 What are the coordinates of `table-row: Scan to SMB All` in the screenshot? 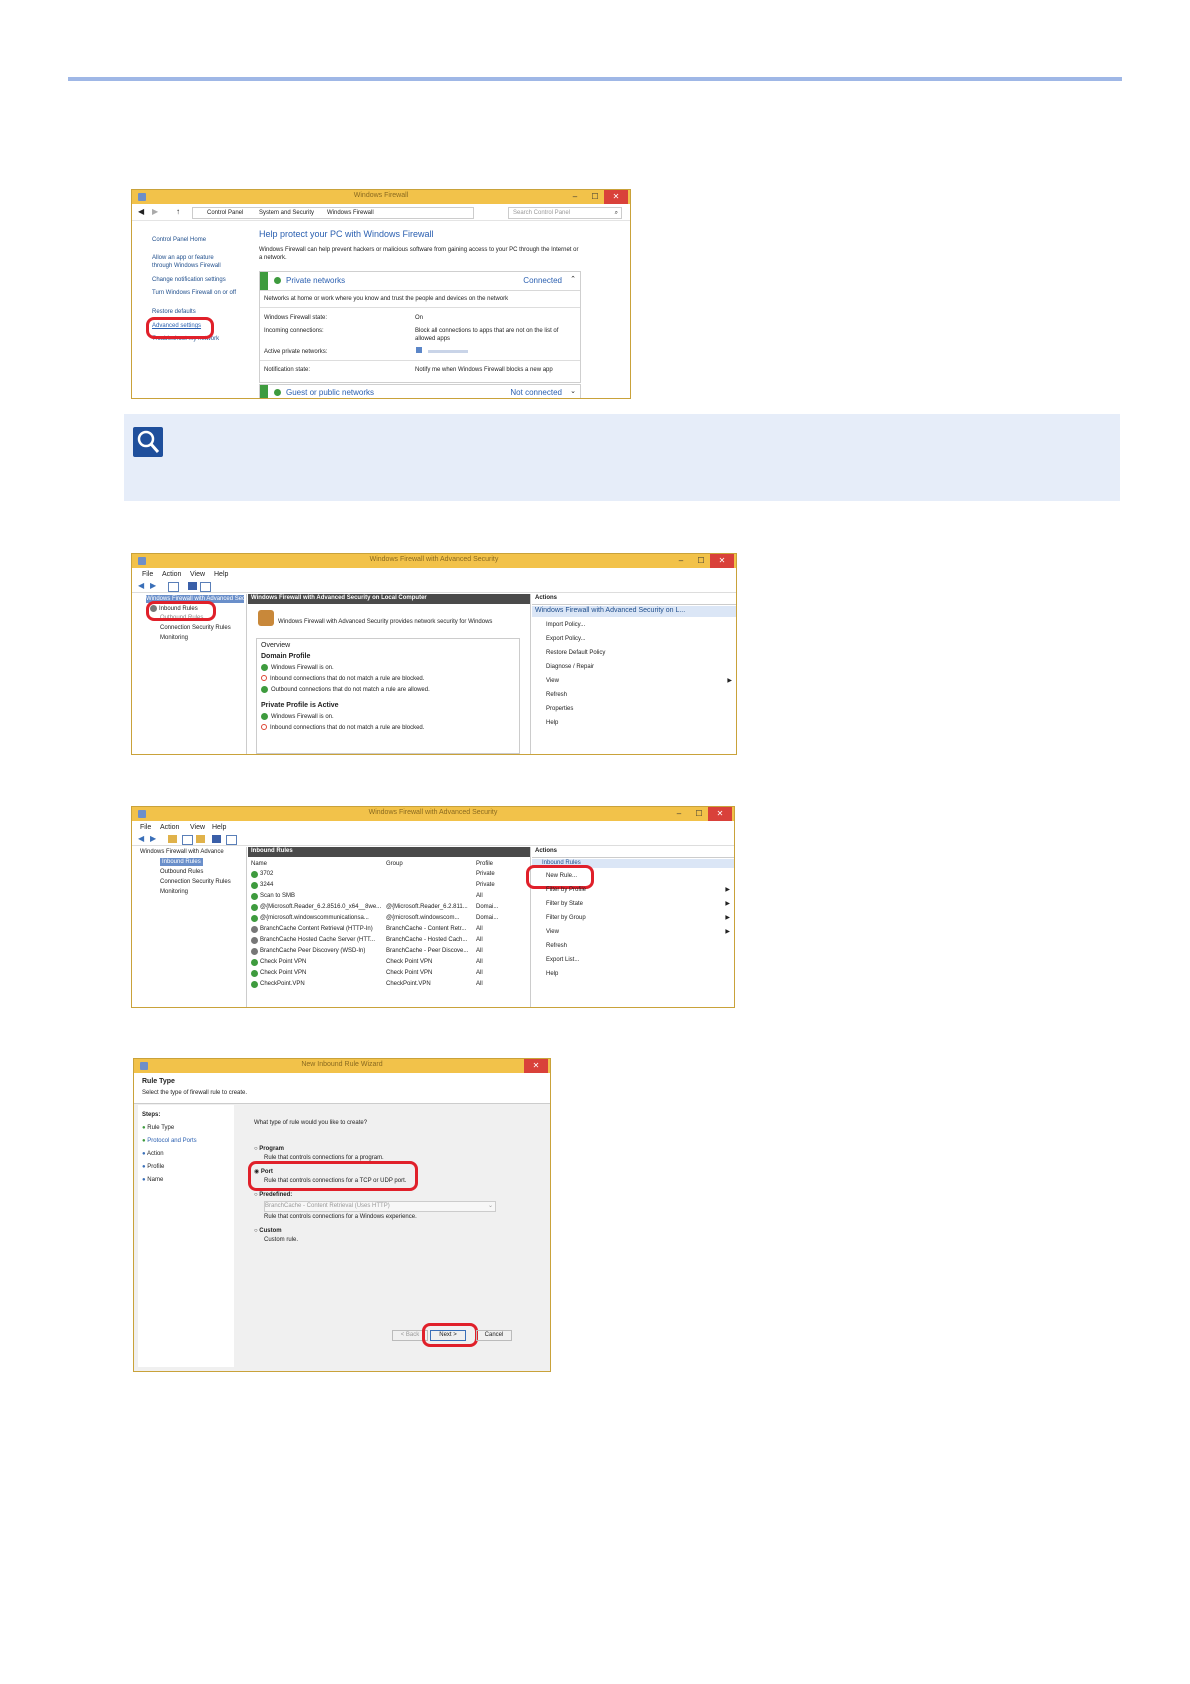 It's located at (389, 897).